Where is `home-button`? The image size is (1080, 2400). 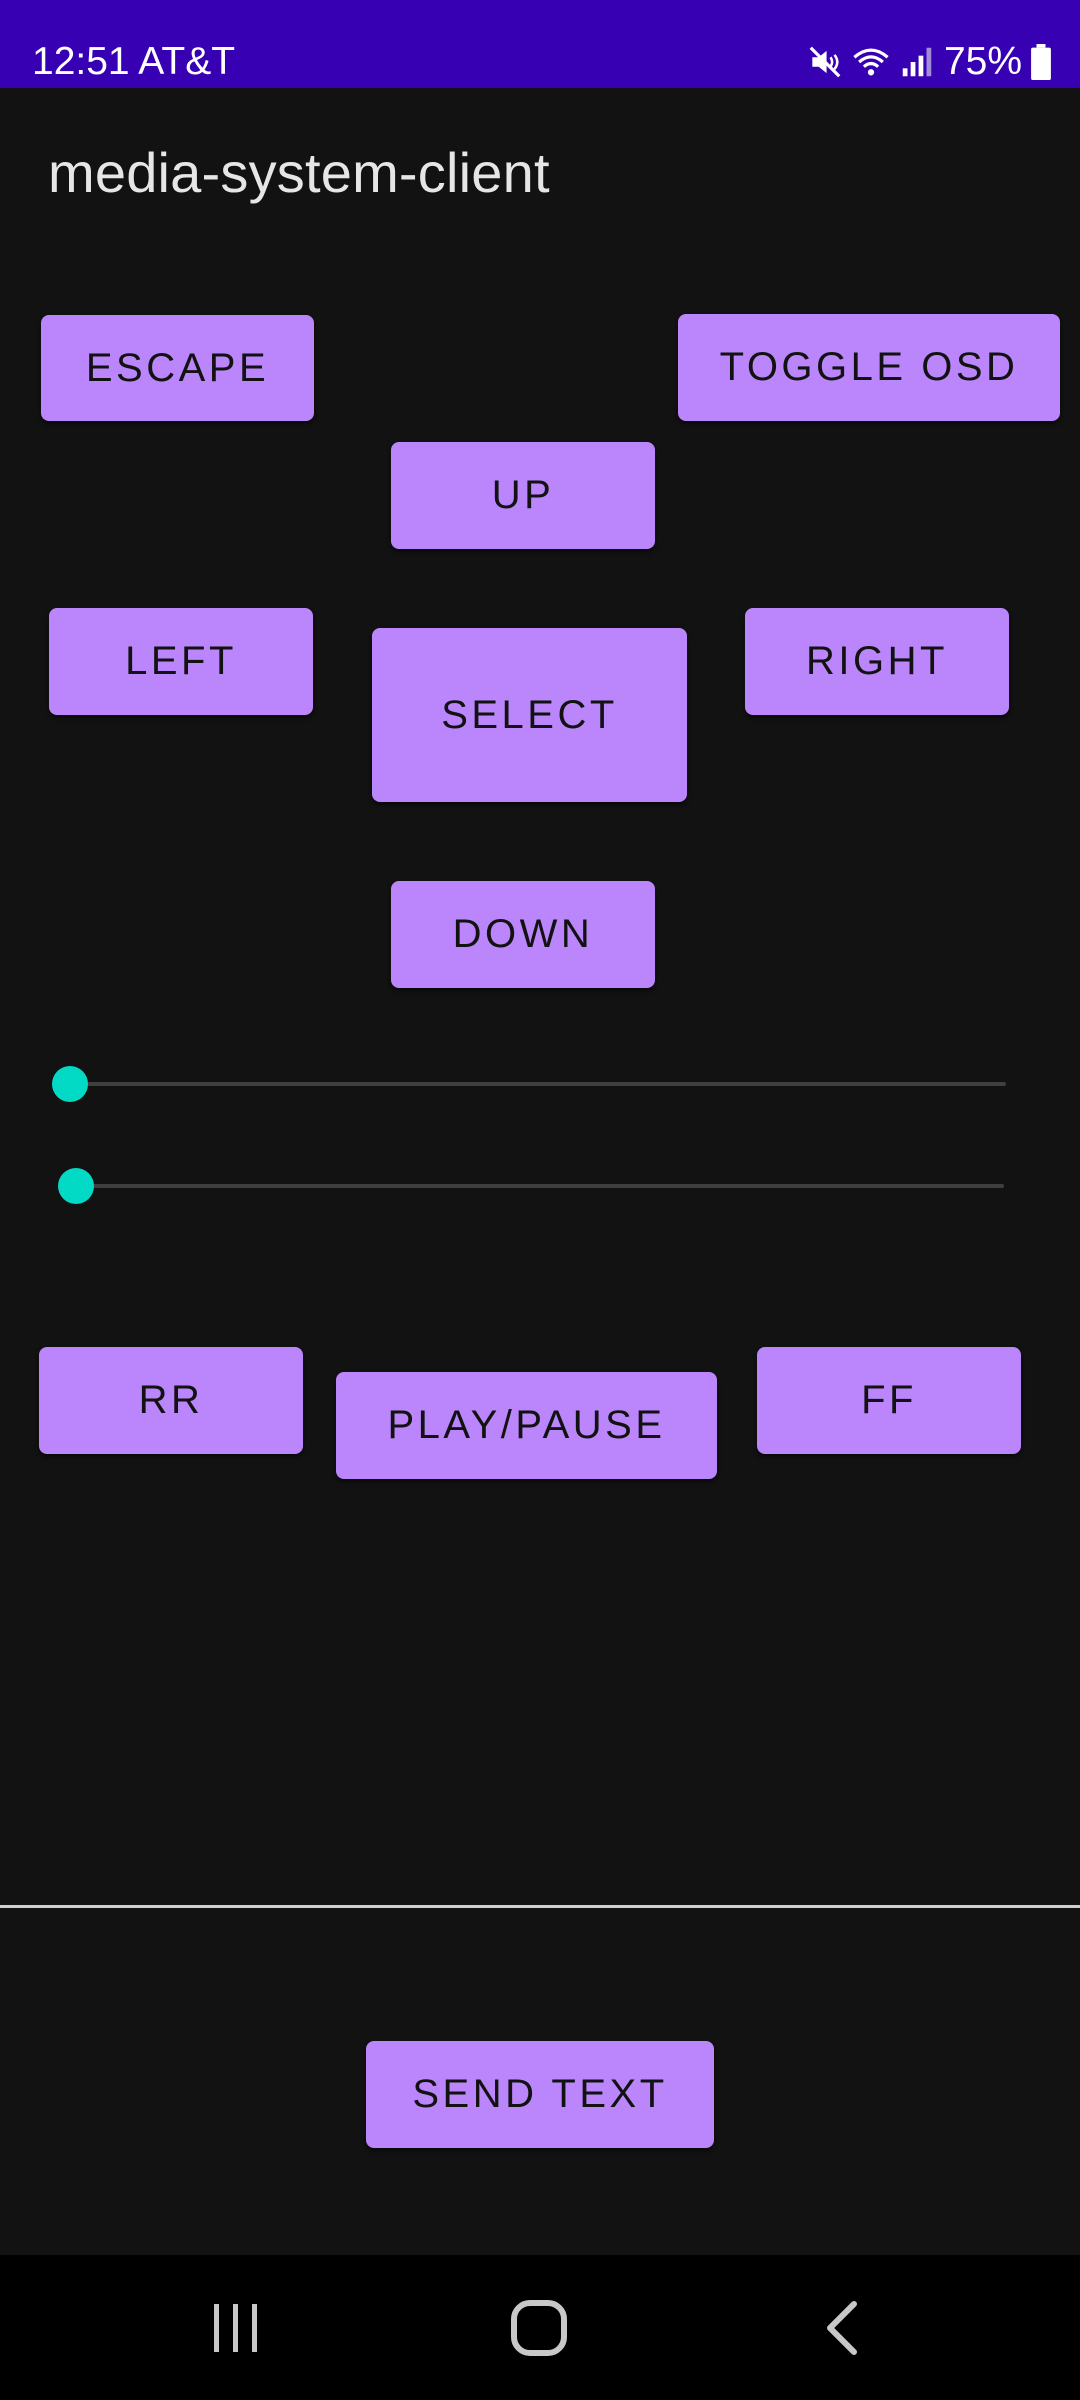
home-button is located at coordinates (539, 2327).